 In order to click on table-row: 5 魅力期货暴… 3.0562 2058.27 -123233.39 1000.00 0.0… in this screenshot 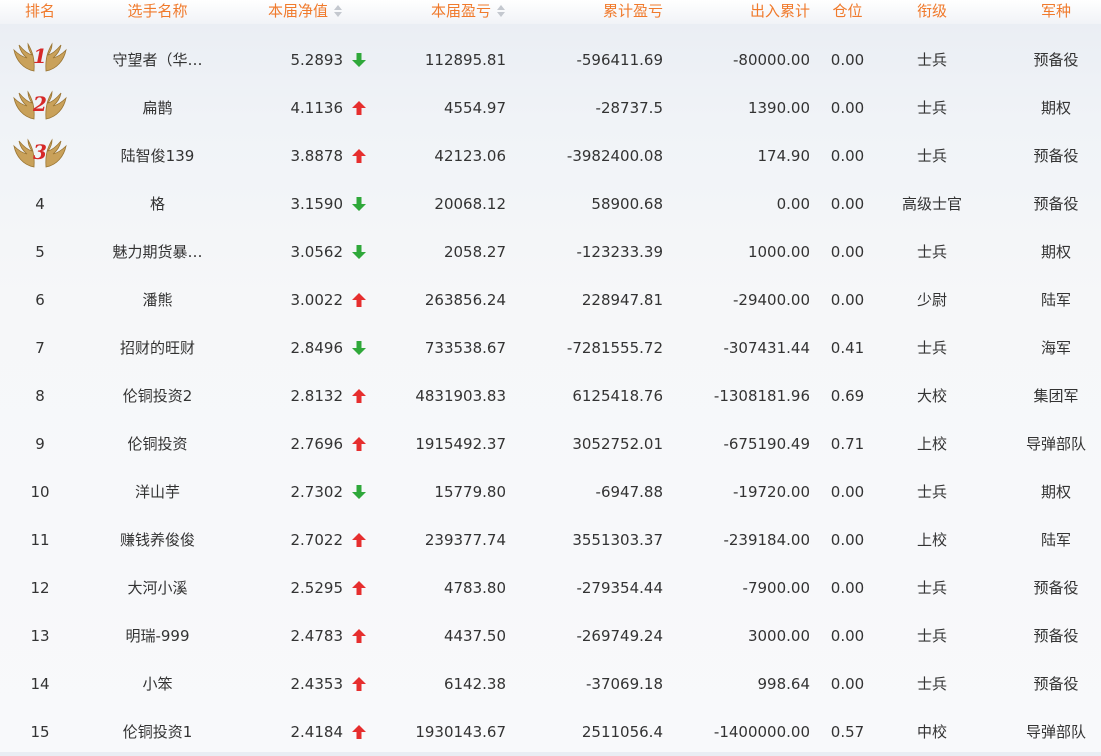, I will do `click(550, 252)`.